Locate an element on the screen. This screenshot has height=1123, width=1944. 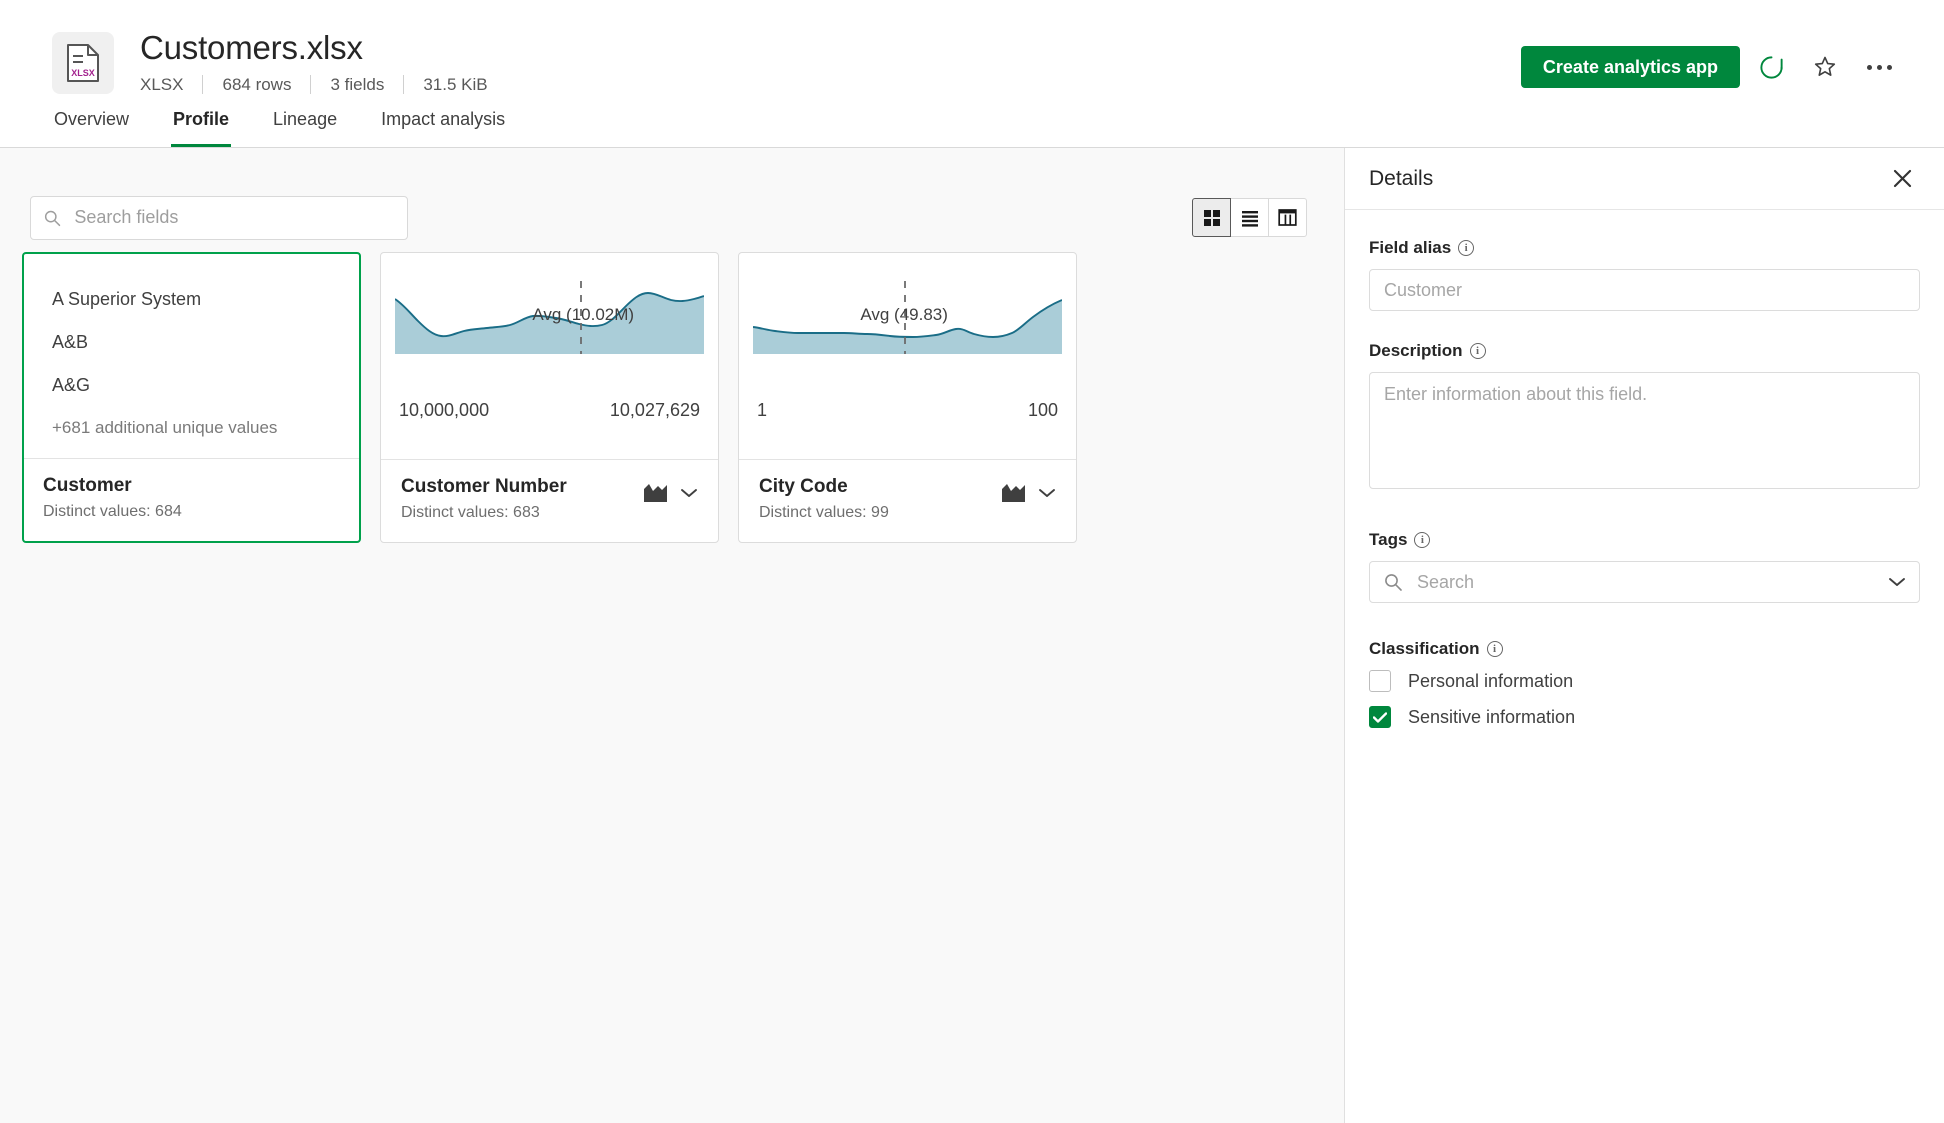
star-icon is located at coordinates (1825, 67).